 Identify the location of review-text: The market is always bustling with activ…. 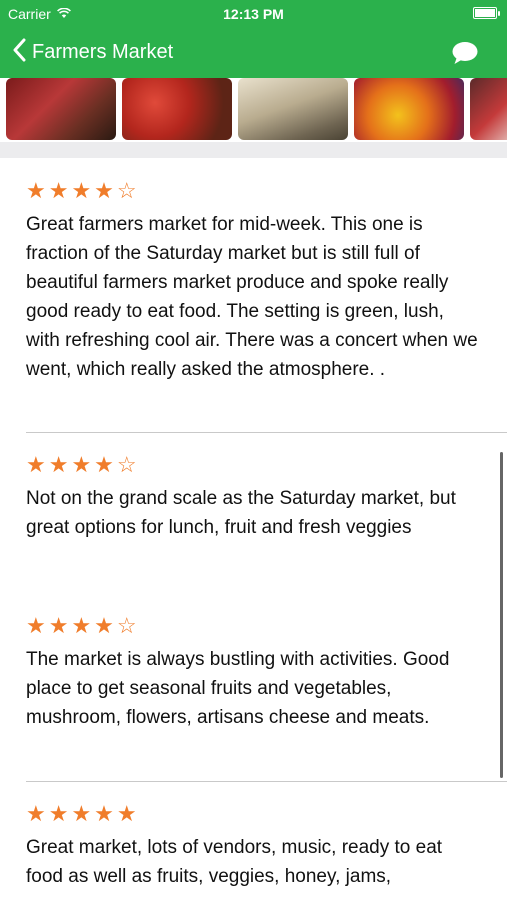
(238, 688).